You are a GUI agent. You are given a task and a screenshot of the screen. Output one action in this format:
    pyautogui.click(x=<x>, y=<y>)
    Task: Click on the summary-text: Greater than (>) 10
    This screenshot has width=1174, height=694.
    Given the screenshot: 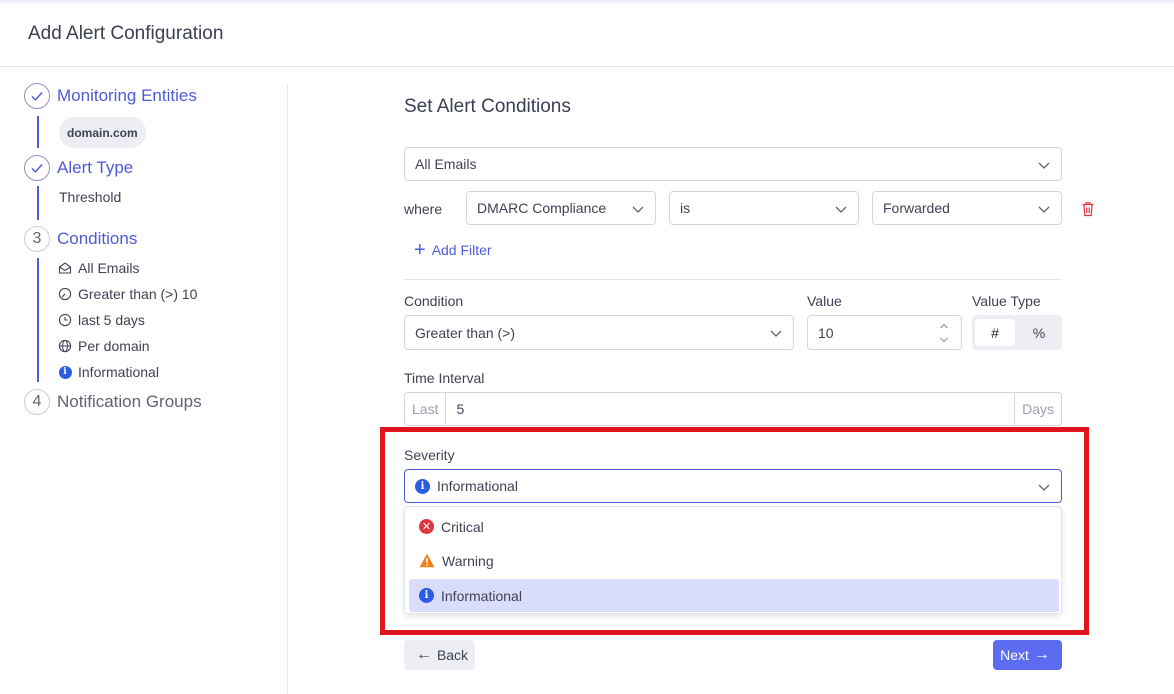 What is the action you would take?
    pyautogui.click(x=138, y=294)
    